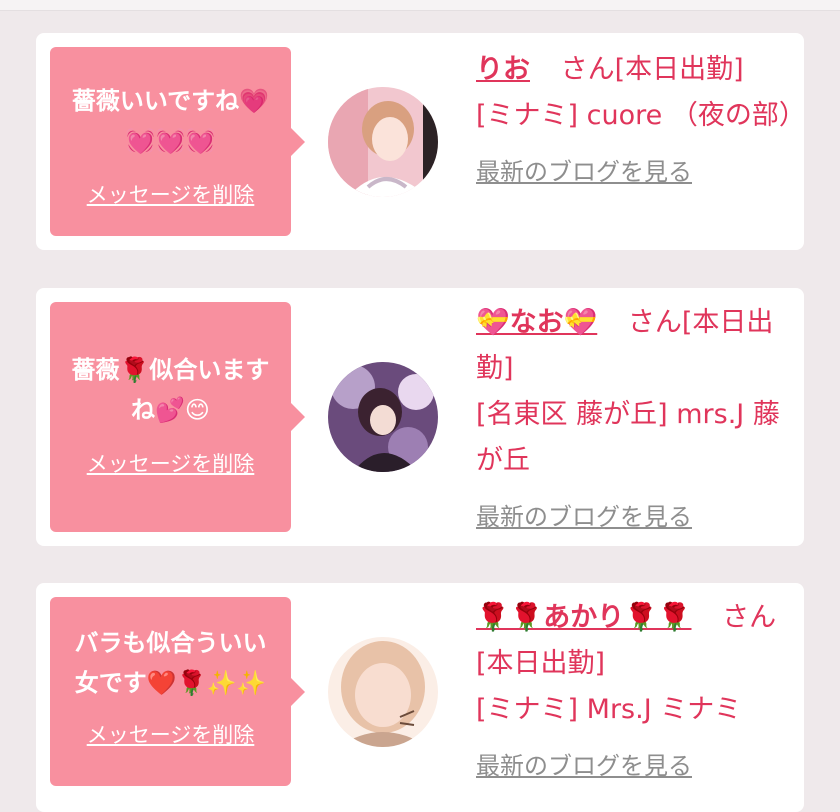 This screenshot has height=812, width=840. I want to click on cast-name-link: 🌹🌹あかり🌹🌹, so click(583, 617).